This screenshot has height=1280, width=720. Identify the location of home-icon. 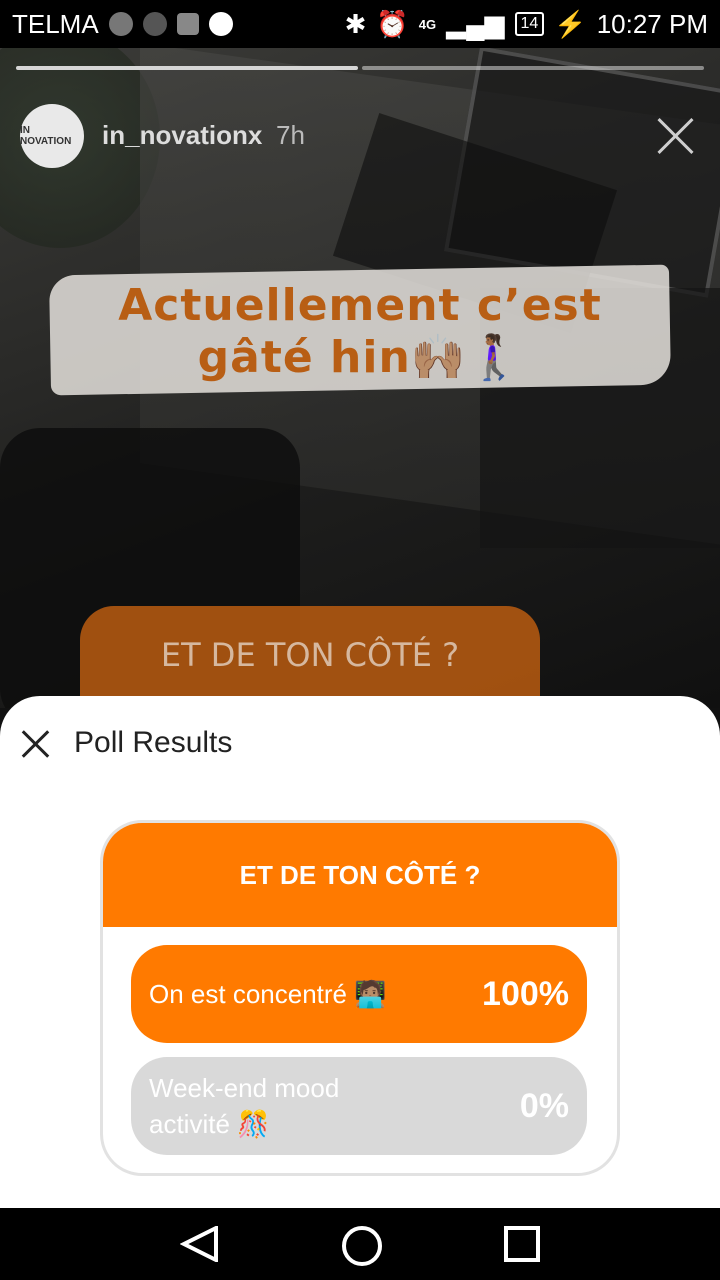
(362, 1246).